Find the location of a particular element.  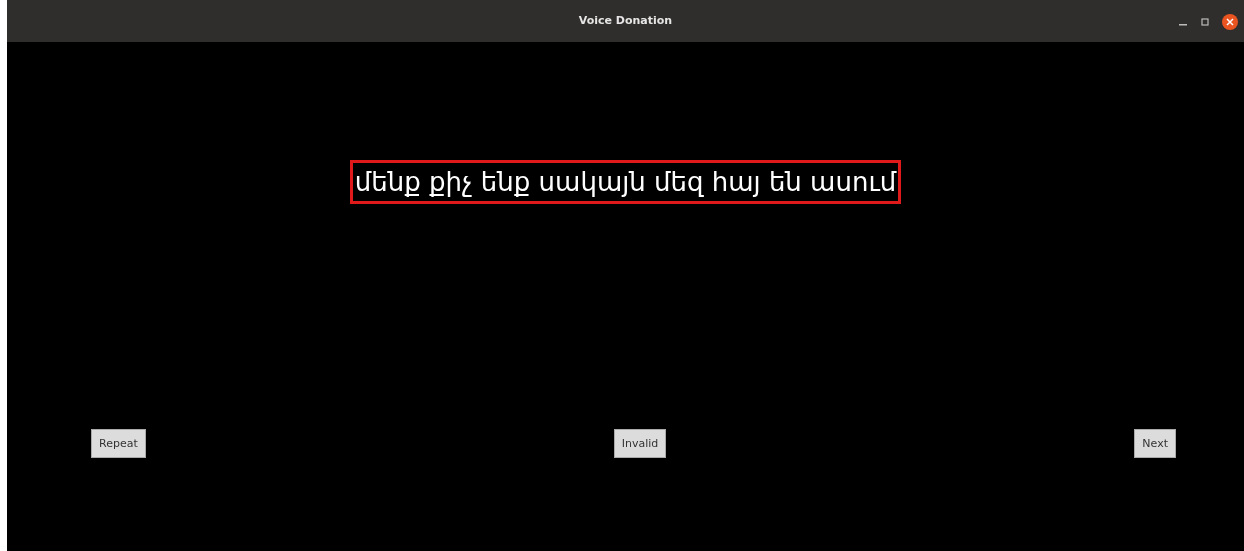

sentence-text: մենք քիչ ենք սակայն մեզ հայ են ասում is located at coordinates (625, 182).